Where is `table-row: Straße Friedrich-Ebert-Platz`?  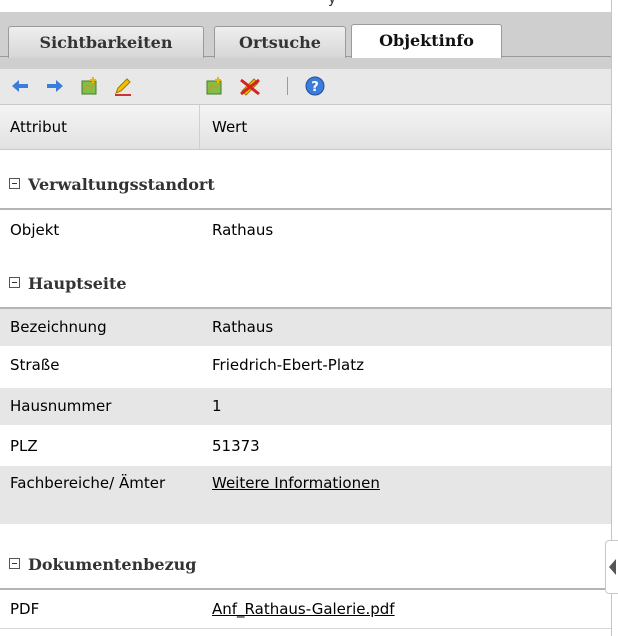
table-row: Straße Friedrich-Ebert-Platz is located at coordinates (305, 365).